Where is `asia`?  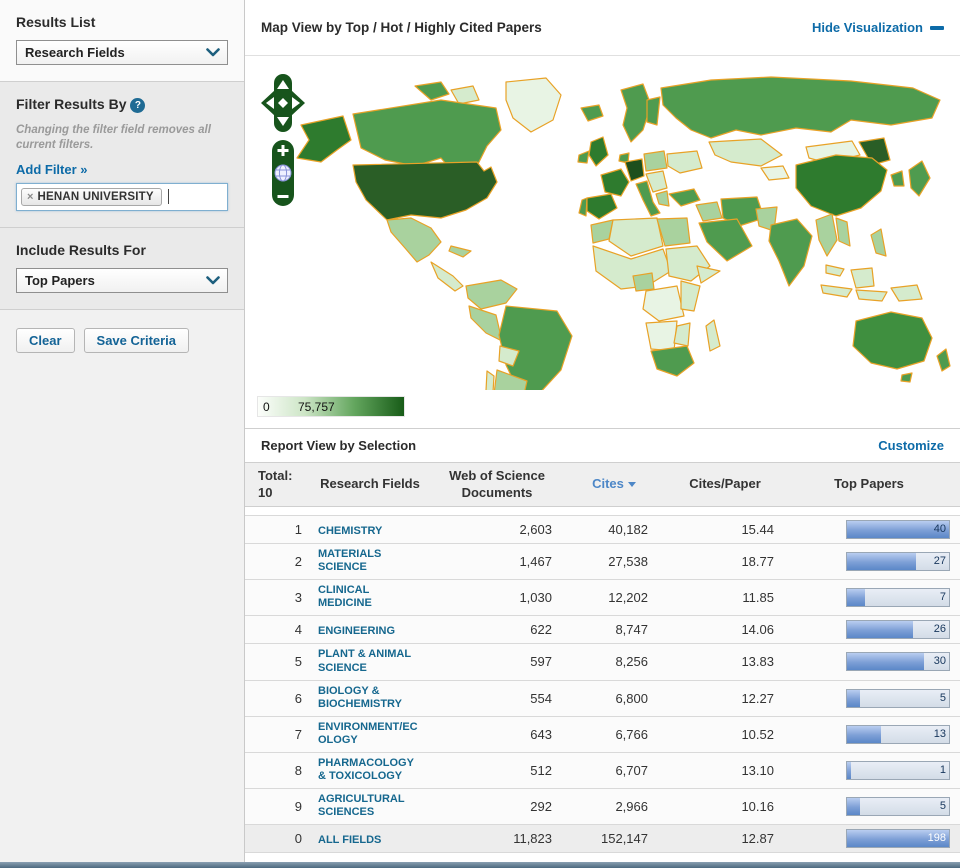 asia is located at coordinates (843, 219).